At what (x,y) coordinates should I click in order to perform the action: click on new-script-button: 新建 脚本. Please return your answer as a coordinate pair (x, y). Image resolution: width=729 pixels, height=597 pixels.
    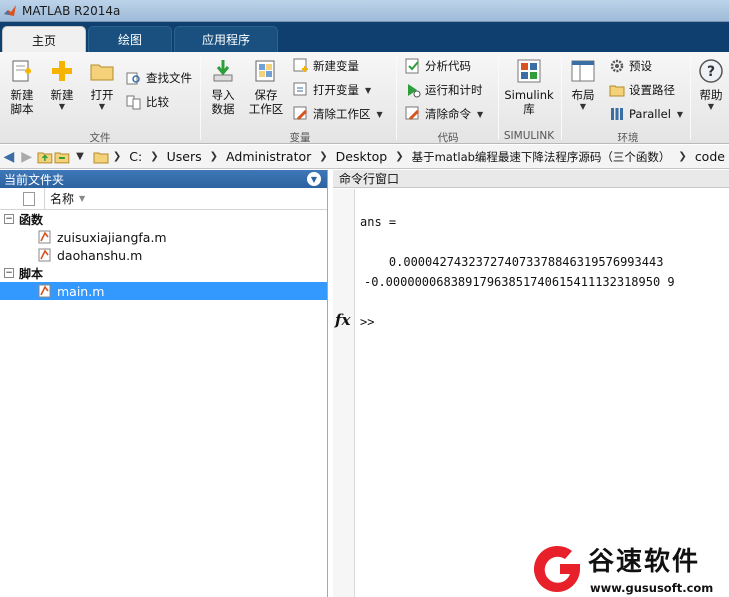
    Looking at the image, I should click on (22, 87).